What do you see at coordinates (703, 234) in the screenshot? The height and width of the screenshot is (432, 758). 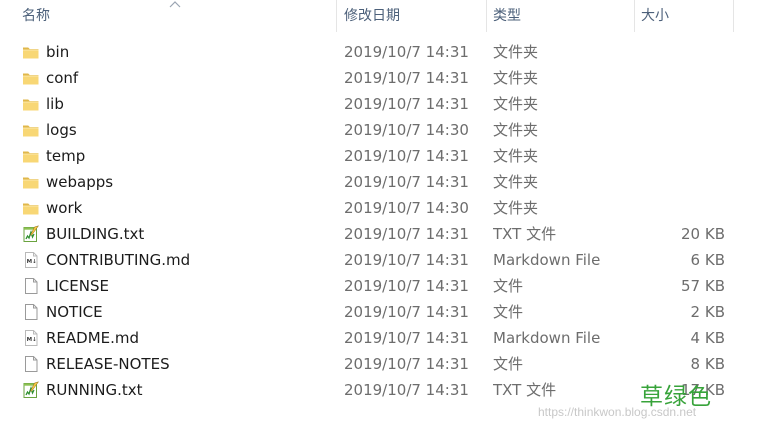 I see `file-size: 20 KB` at bounding box center [703, 234].